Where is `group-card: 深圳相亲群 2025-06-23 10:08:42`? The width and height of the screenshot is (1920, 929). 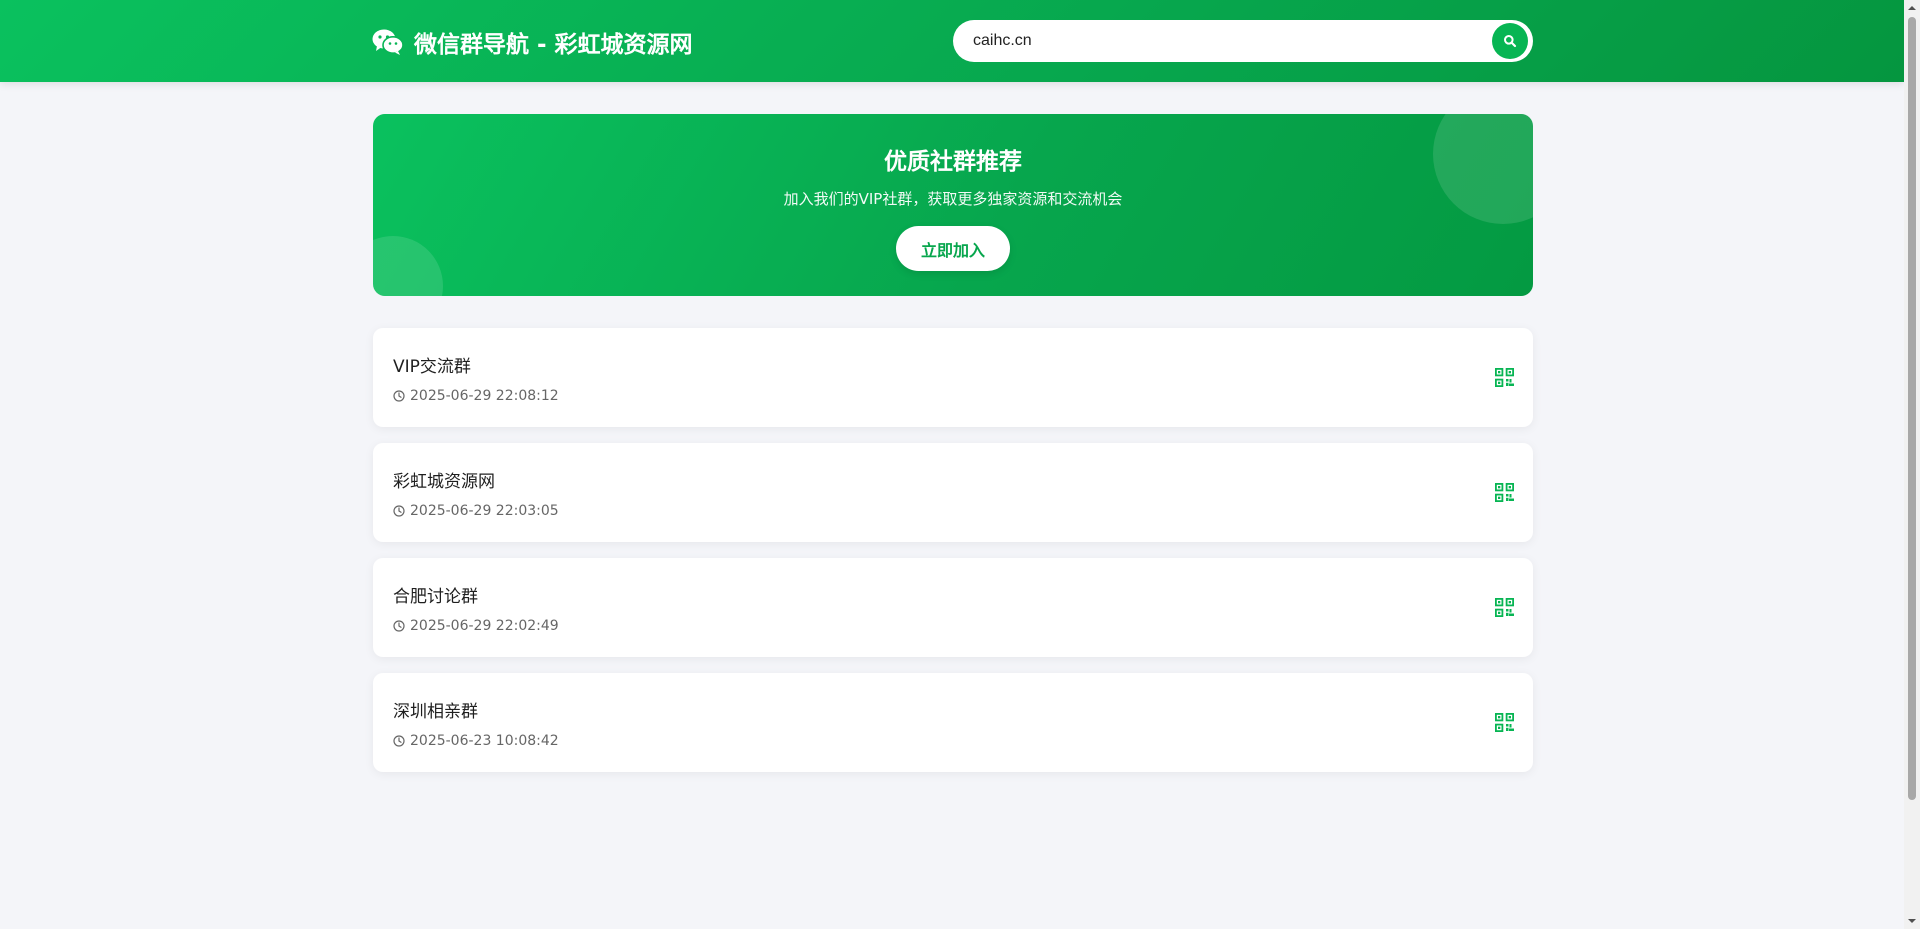 group-card: 深圳相亲群 2025-06-23 10:08:42 is located at coordinates (953, 722).